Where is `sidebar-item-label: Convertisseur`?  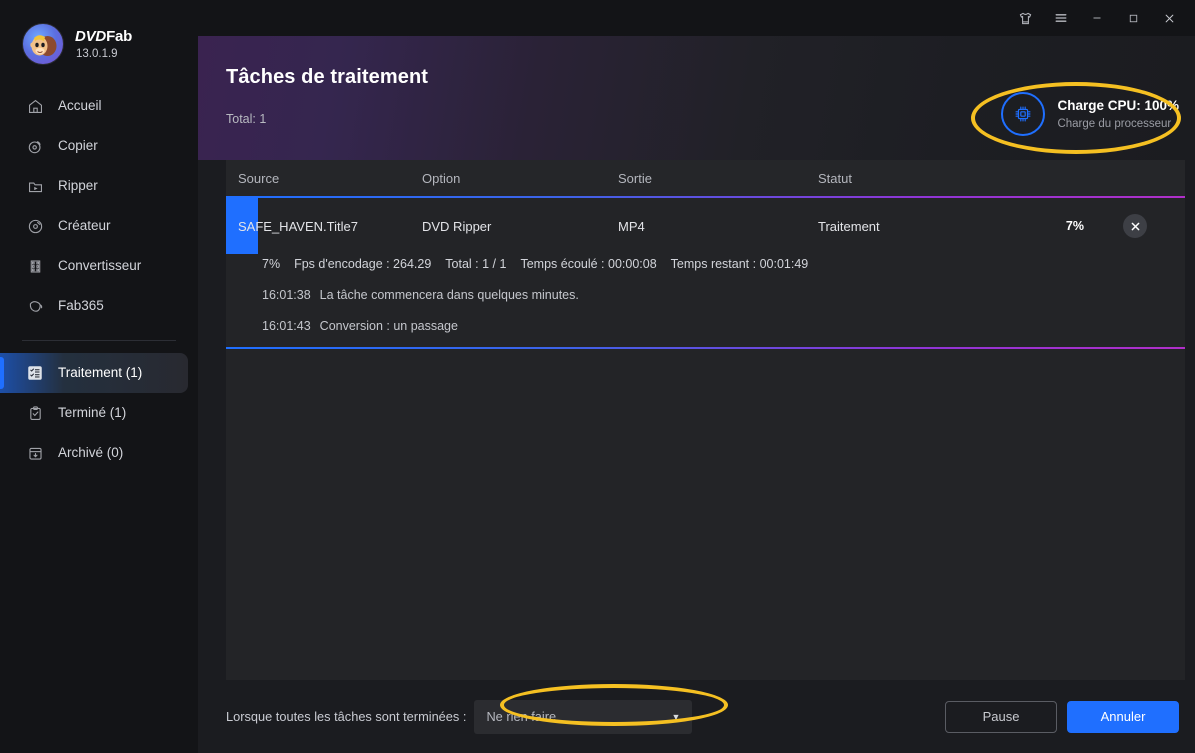
sidebar-item-label: Convertisseur is located at coordinates (100, 266).